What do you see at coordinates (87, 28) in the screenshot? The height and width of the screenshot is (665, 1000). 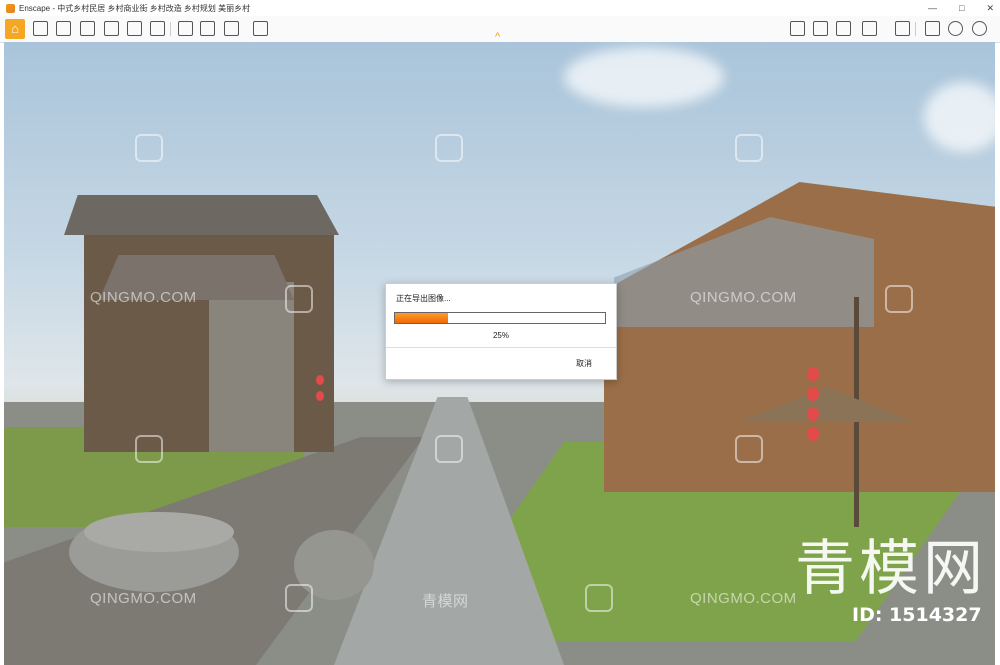 I see `binoculars-icon` at bounding box center [87, 28].